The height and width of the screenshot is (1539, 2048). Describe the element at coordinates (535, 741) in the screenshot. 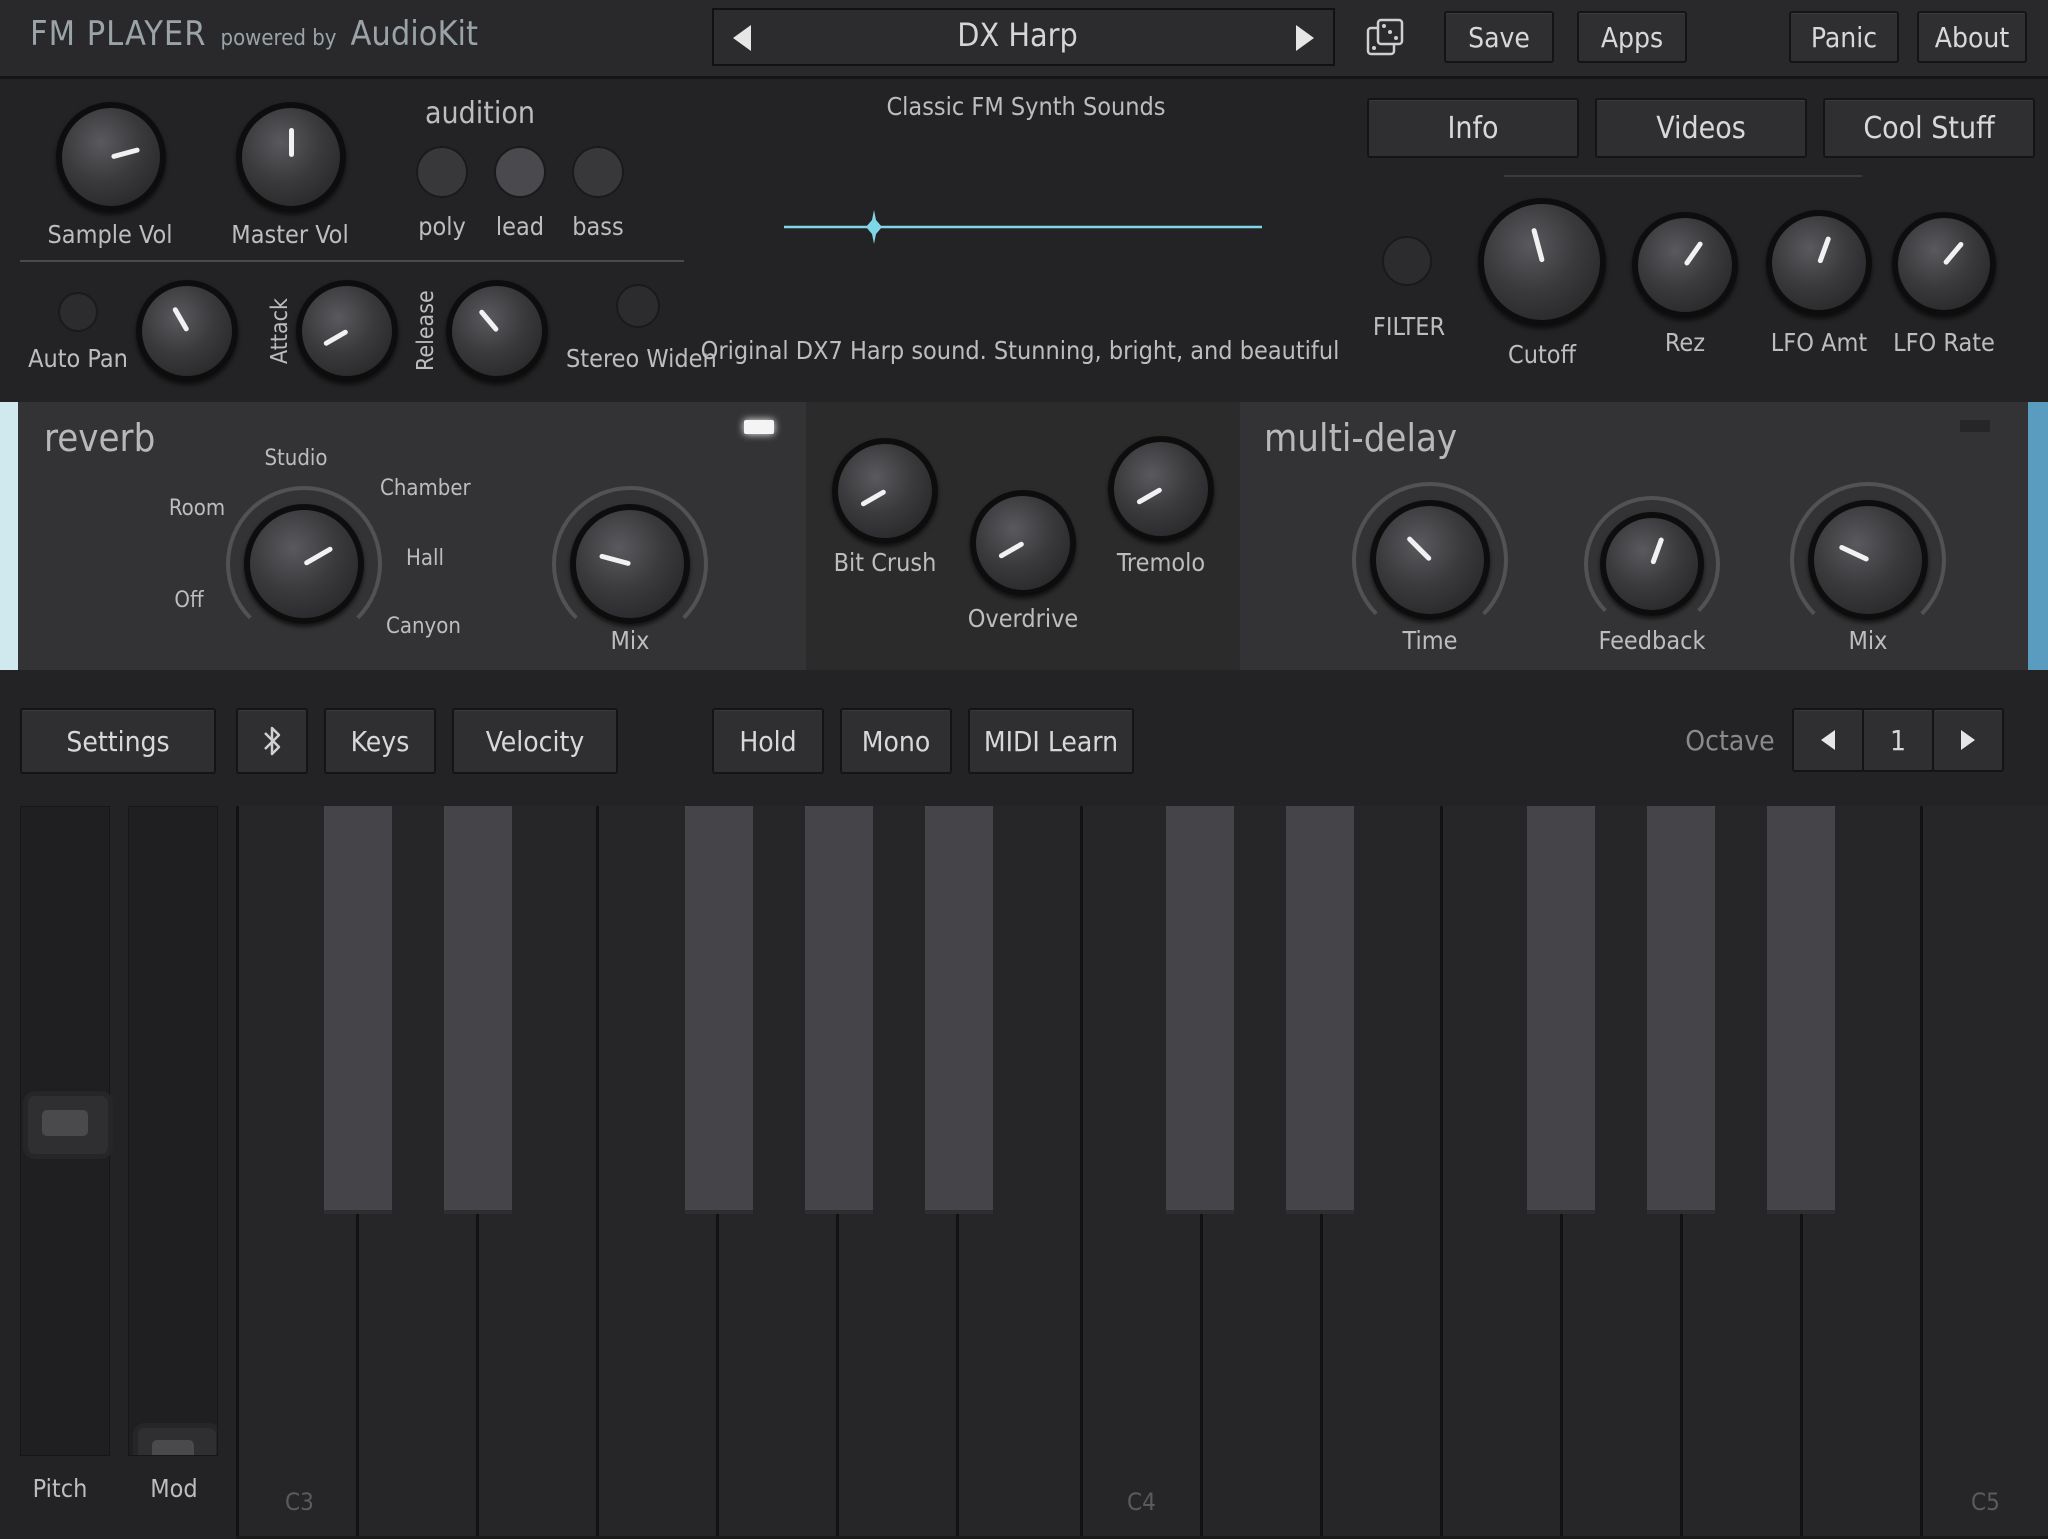

I see `velocity-button: Velocity` at that location.